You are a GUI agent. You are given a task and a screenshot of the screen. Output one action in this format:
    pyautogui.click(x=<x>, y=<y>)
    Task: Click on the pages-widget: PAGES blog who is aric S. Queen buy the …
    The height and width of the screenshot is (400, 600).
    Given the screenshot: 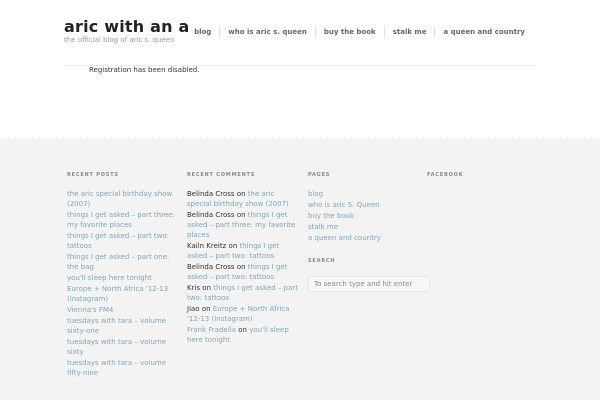 What is the action you would take?
    pyautogui.click(x=369, y=232)
    